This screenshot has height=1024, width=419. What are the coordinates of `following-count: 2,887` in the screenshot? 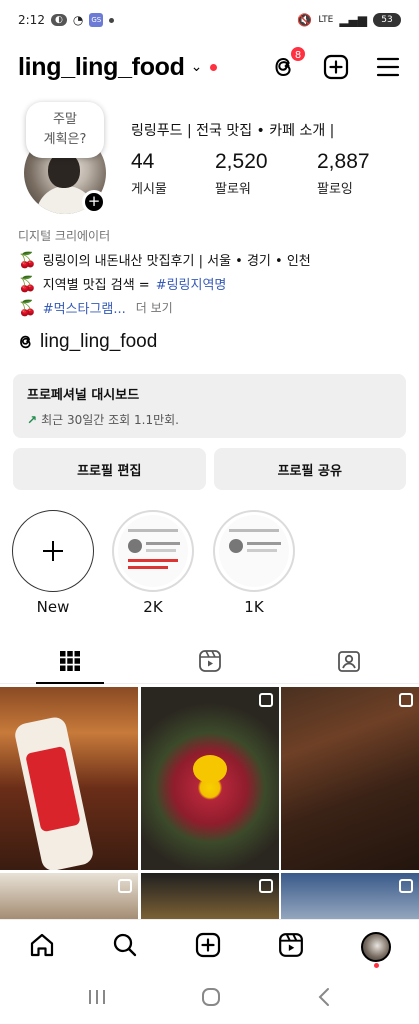 It's located at (343, 161).